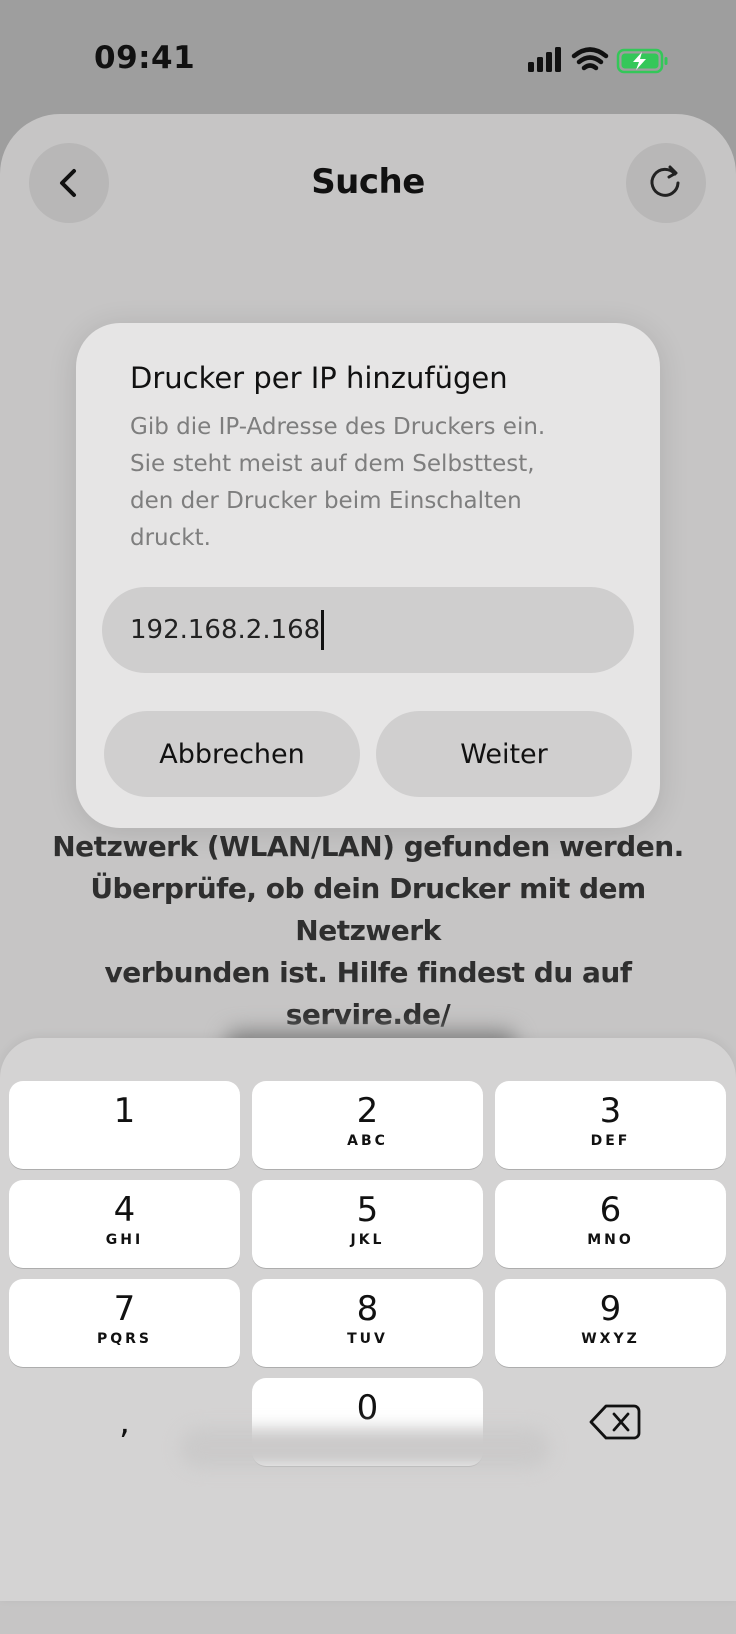 This screenshot has height=1634, width=736. Describe the element at coordinates (326, 501) in the screenshot. I see `description-line: den der Drucker beim Einschalten` at that location.